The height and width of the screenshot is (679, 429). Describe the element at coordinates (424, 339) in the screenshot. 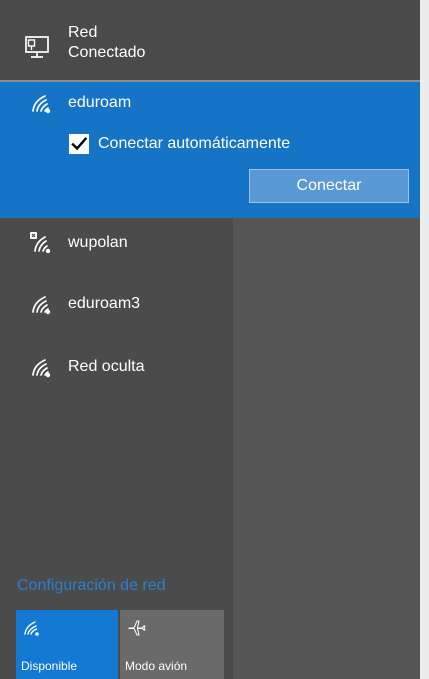

I see `window-edge` at that location.